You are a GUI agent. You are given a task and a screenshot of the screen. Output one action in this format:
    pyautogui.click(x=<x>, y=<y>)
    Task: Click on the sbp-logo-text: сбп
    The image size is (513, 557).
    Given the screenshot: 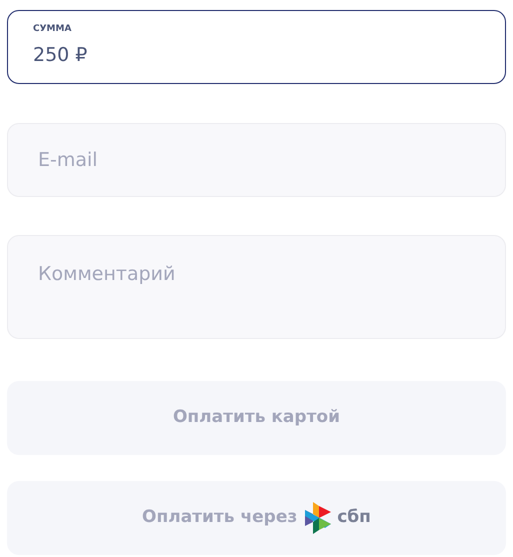 What is the action you would take?
    pyautogui.click(x=354, y=518)
    